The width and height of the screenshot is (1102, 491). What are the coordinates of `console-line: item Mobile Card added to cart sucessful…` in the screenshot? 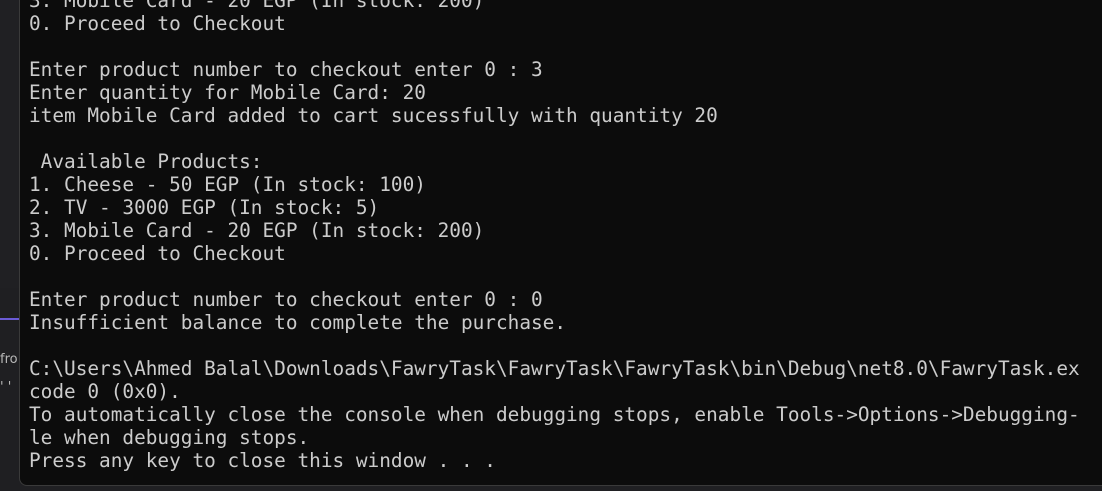 It's located at (373, 115).